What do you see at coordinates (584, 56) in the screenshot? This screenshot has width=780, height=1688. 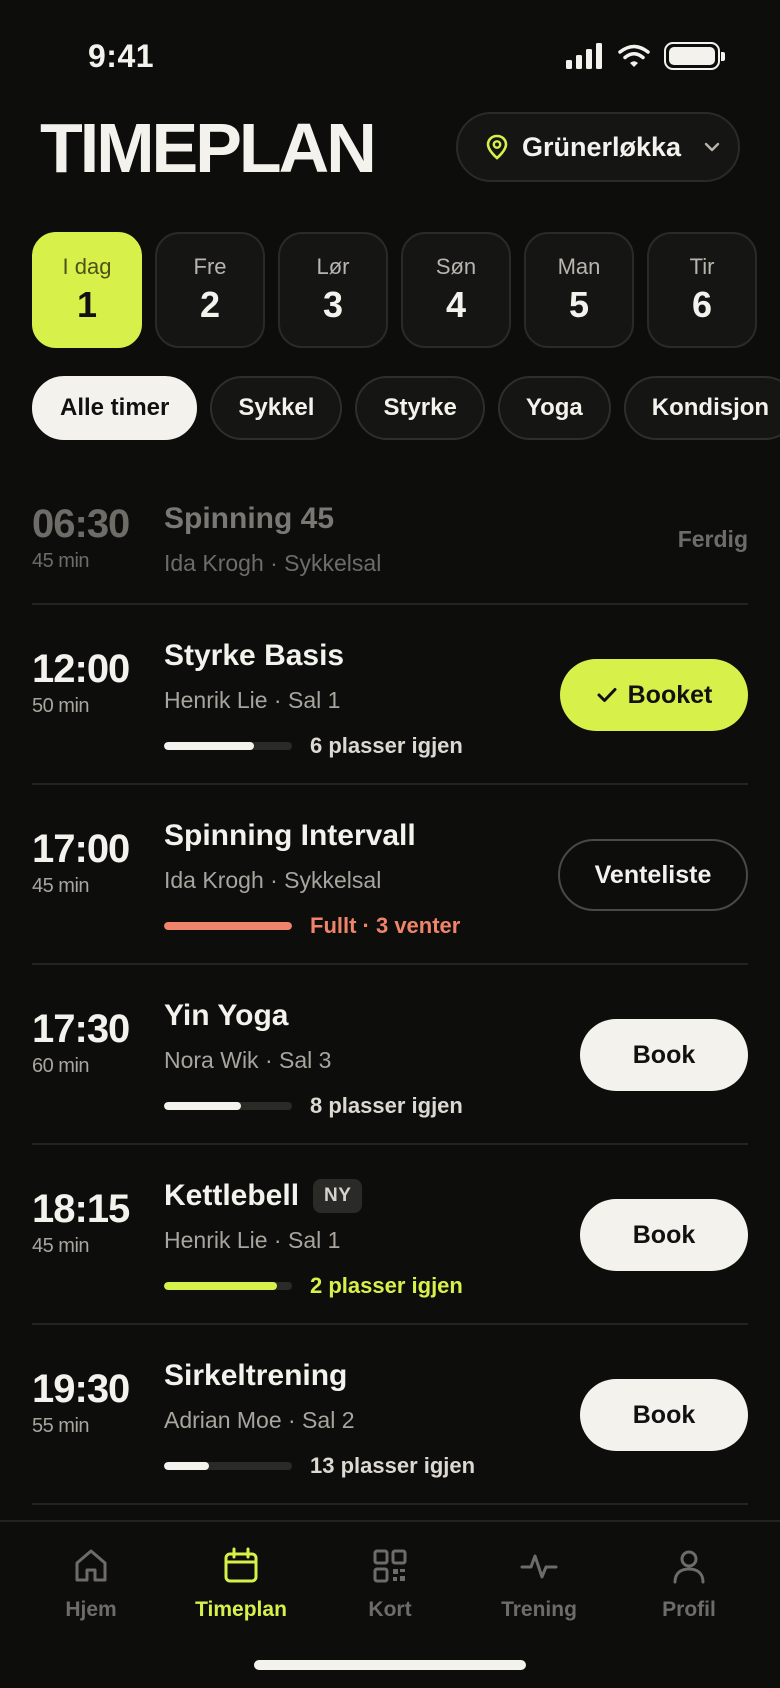 I see `signal-icon` at bounding box center [584, 56].